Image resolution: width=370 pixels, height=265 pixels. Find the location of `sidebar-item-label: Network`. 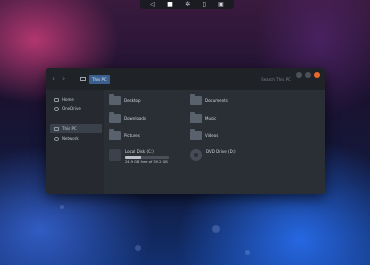

sidebar-item-label: Network is located at coordinates (70, 138).